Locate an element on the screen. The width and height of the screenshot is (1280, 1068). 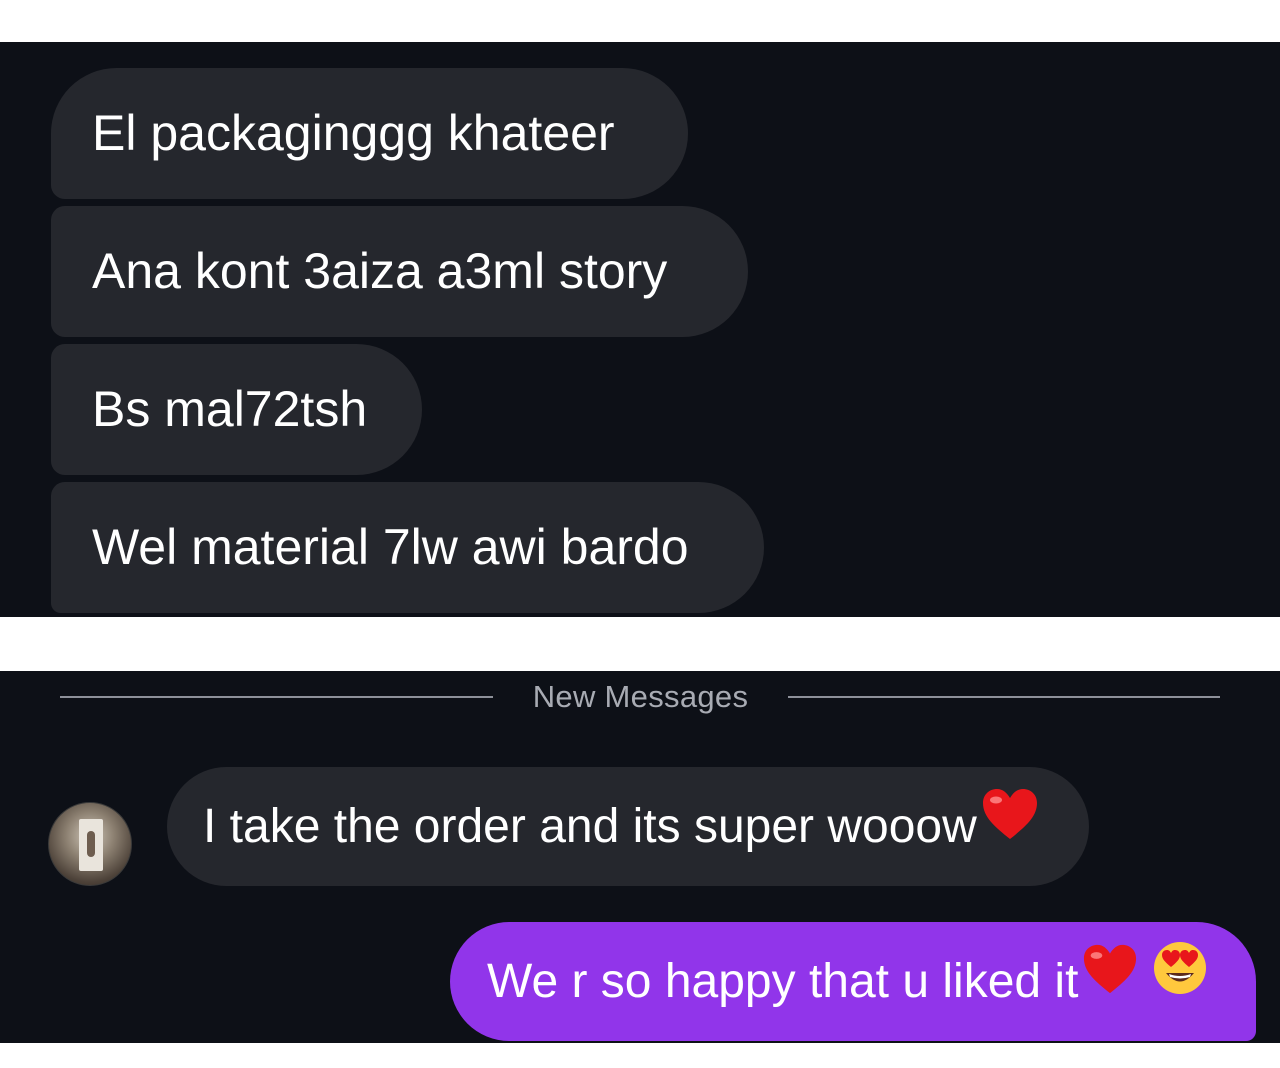
message-bubble: El packaginggg khateer is located at coordinates (369, 133).